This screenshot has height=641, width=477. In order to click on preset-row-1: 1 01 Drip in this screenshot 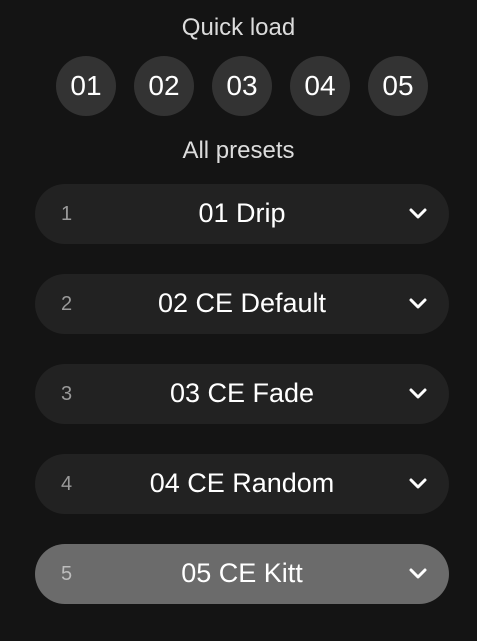, I will do `click(242, 214)`.